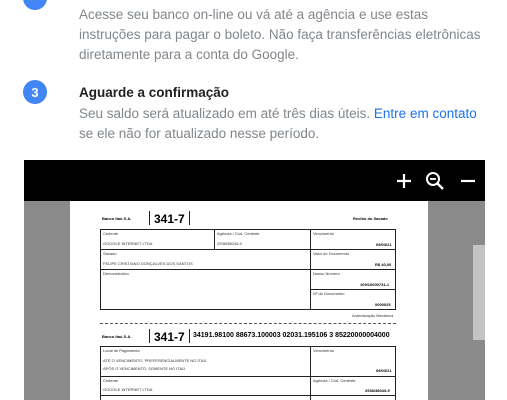  Describe the element at coordinates (331, 253) in the screenshot. I see `valor-label: Valor do Documento` at that location.